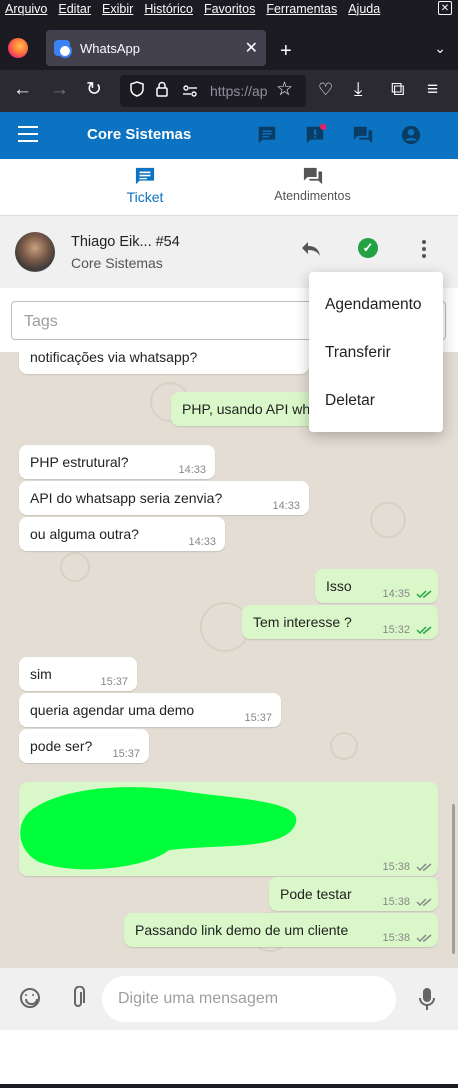 This screenshot has height=1088, width=458. Describe the element at coordinates (246, 409) in the screenshot. I see `message-text: PHP, usando API wh` at that location.